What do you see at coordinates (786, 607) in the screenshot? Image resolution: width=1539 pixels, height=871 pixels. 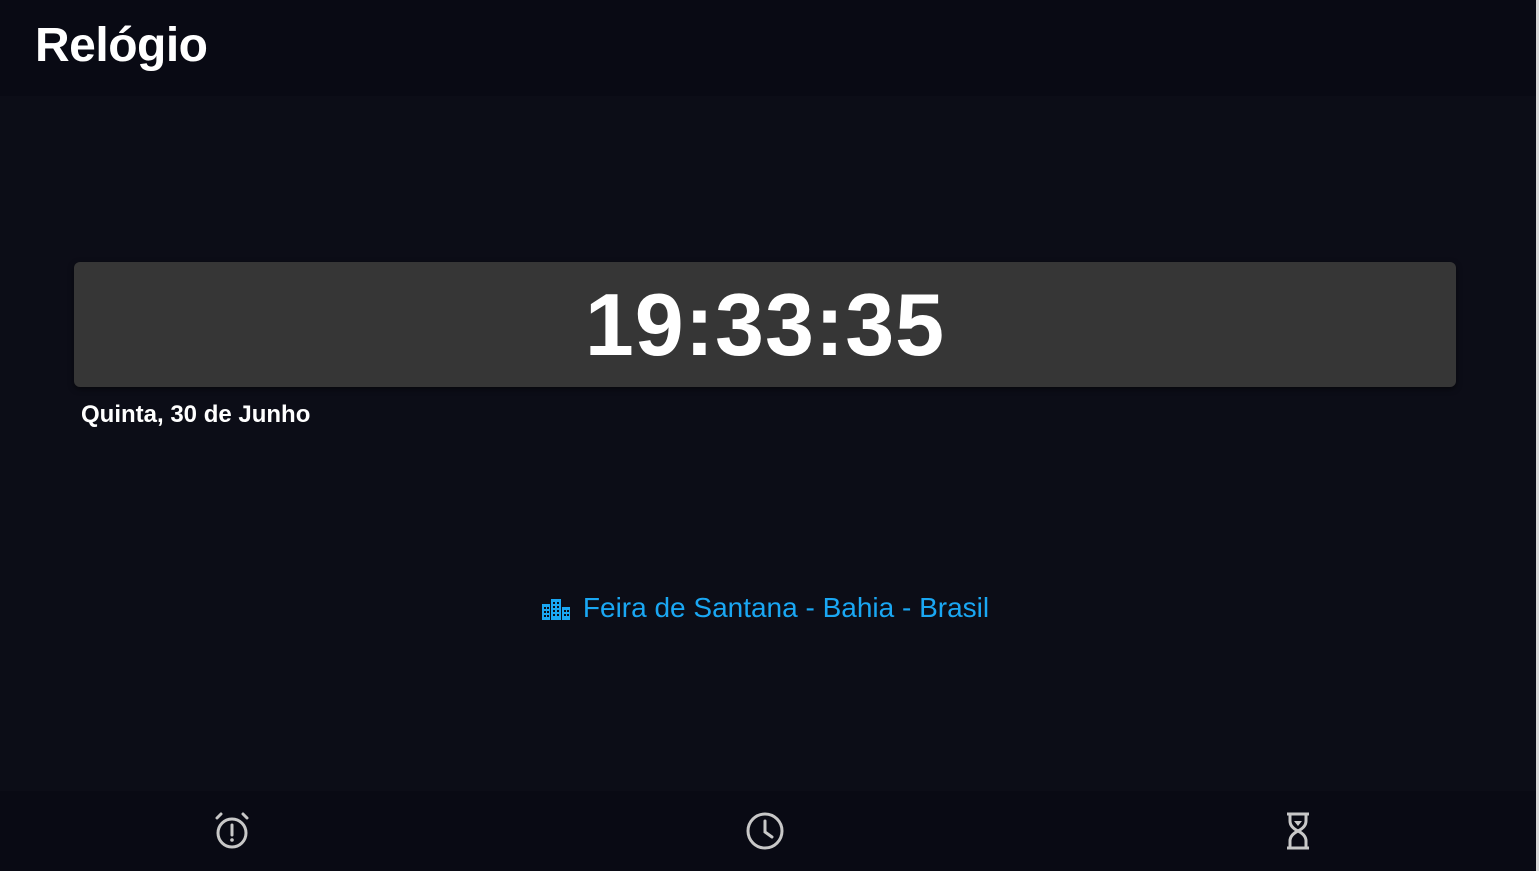 I see `location-text: Feira de Santana - Bahia - Brasil` at bounding box center [786, 607].